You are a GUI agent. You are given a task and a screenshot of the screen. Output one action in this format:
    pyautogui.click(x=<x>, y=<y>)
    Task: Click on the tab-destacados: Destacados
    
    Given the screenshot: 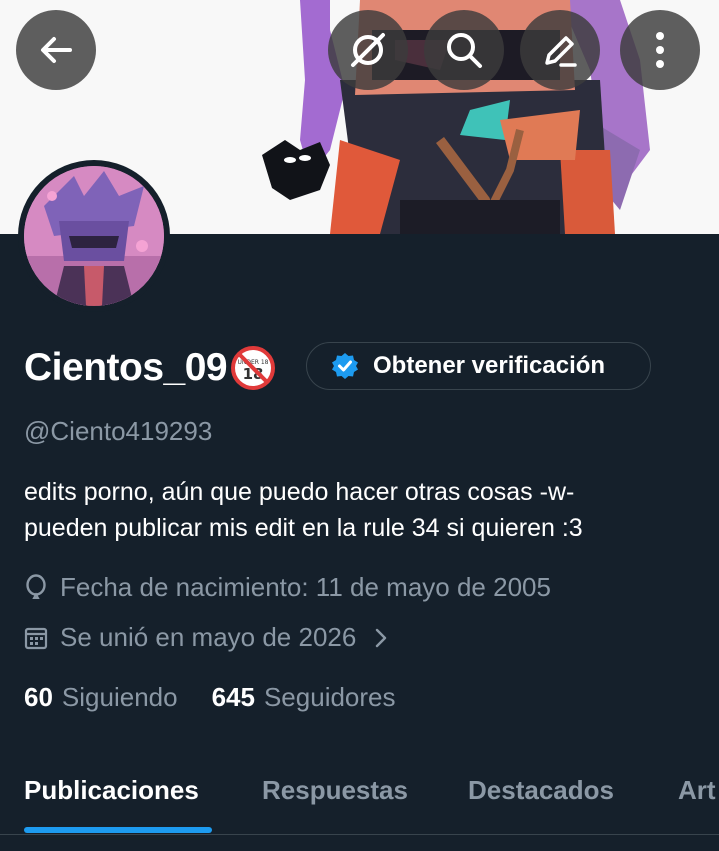 What is the action you would take?
    pyautogui.click(x=541, y=790)
    